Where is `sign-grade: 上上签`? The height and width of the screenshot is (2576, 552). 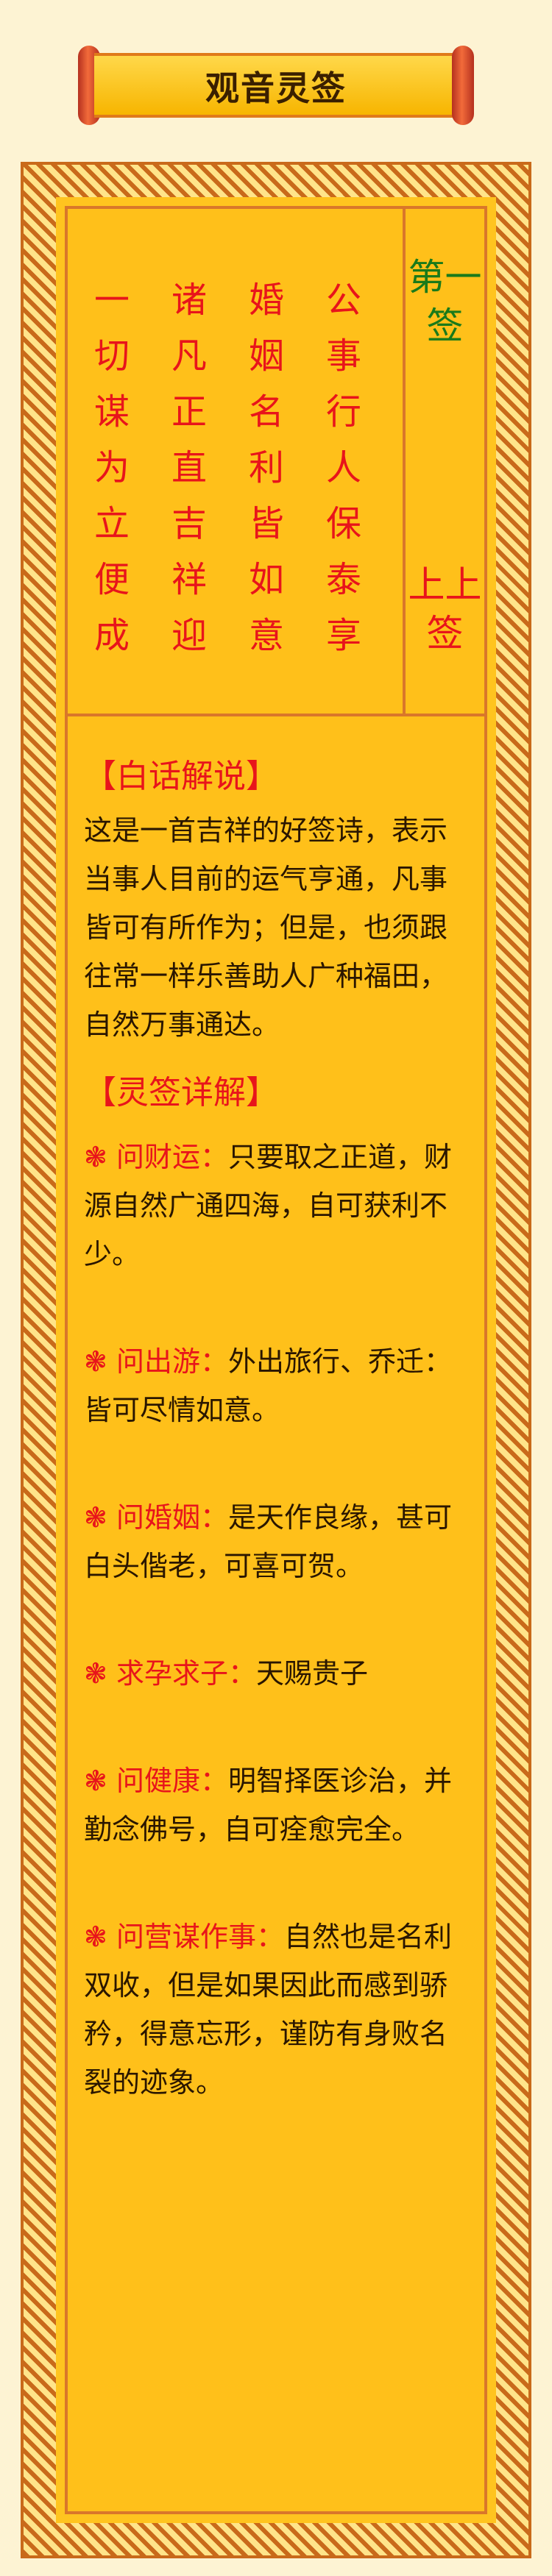
sign-grade: 上上签 is located at coordinates (445, 609).